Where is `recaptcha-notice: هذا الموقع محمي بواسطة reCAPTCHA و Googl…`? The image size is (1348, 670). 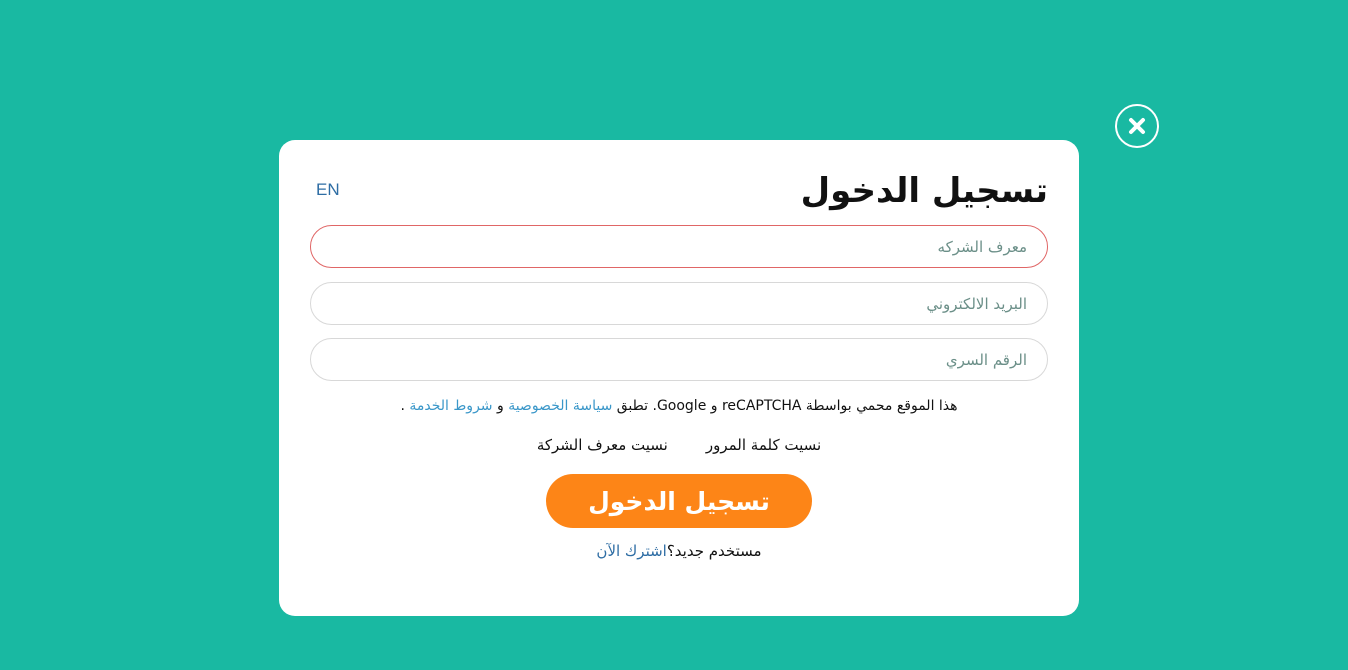 recaptcha-notice: هذا الموقع محمي بواسطة reCAPTCHA و Googl… is located at coordinates (679, 406).